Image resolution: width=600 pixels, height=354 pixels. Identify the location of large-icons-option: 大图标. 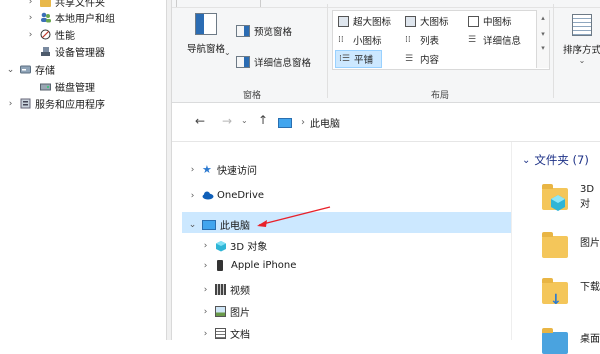
(427, 21).